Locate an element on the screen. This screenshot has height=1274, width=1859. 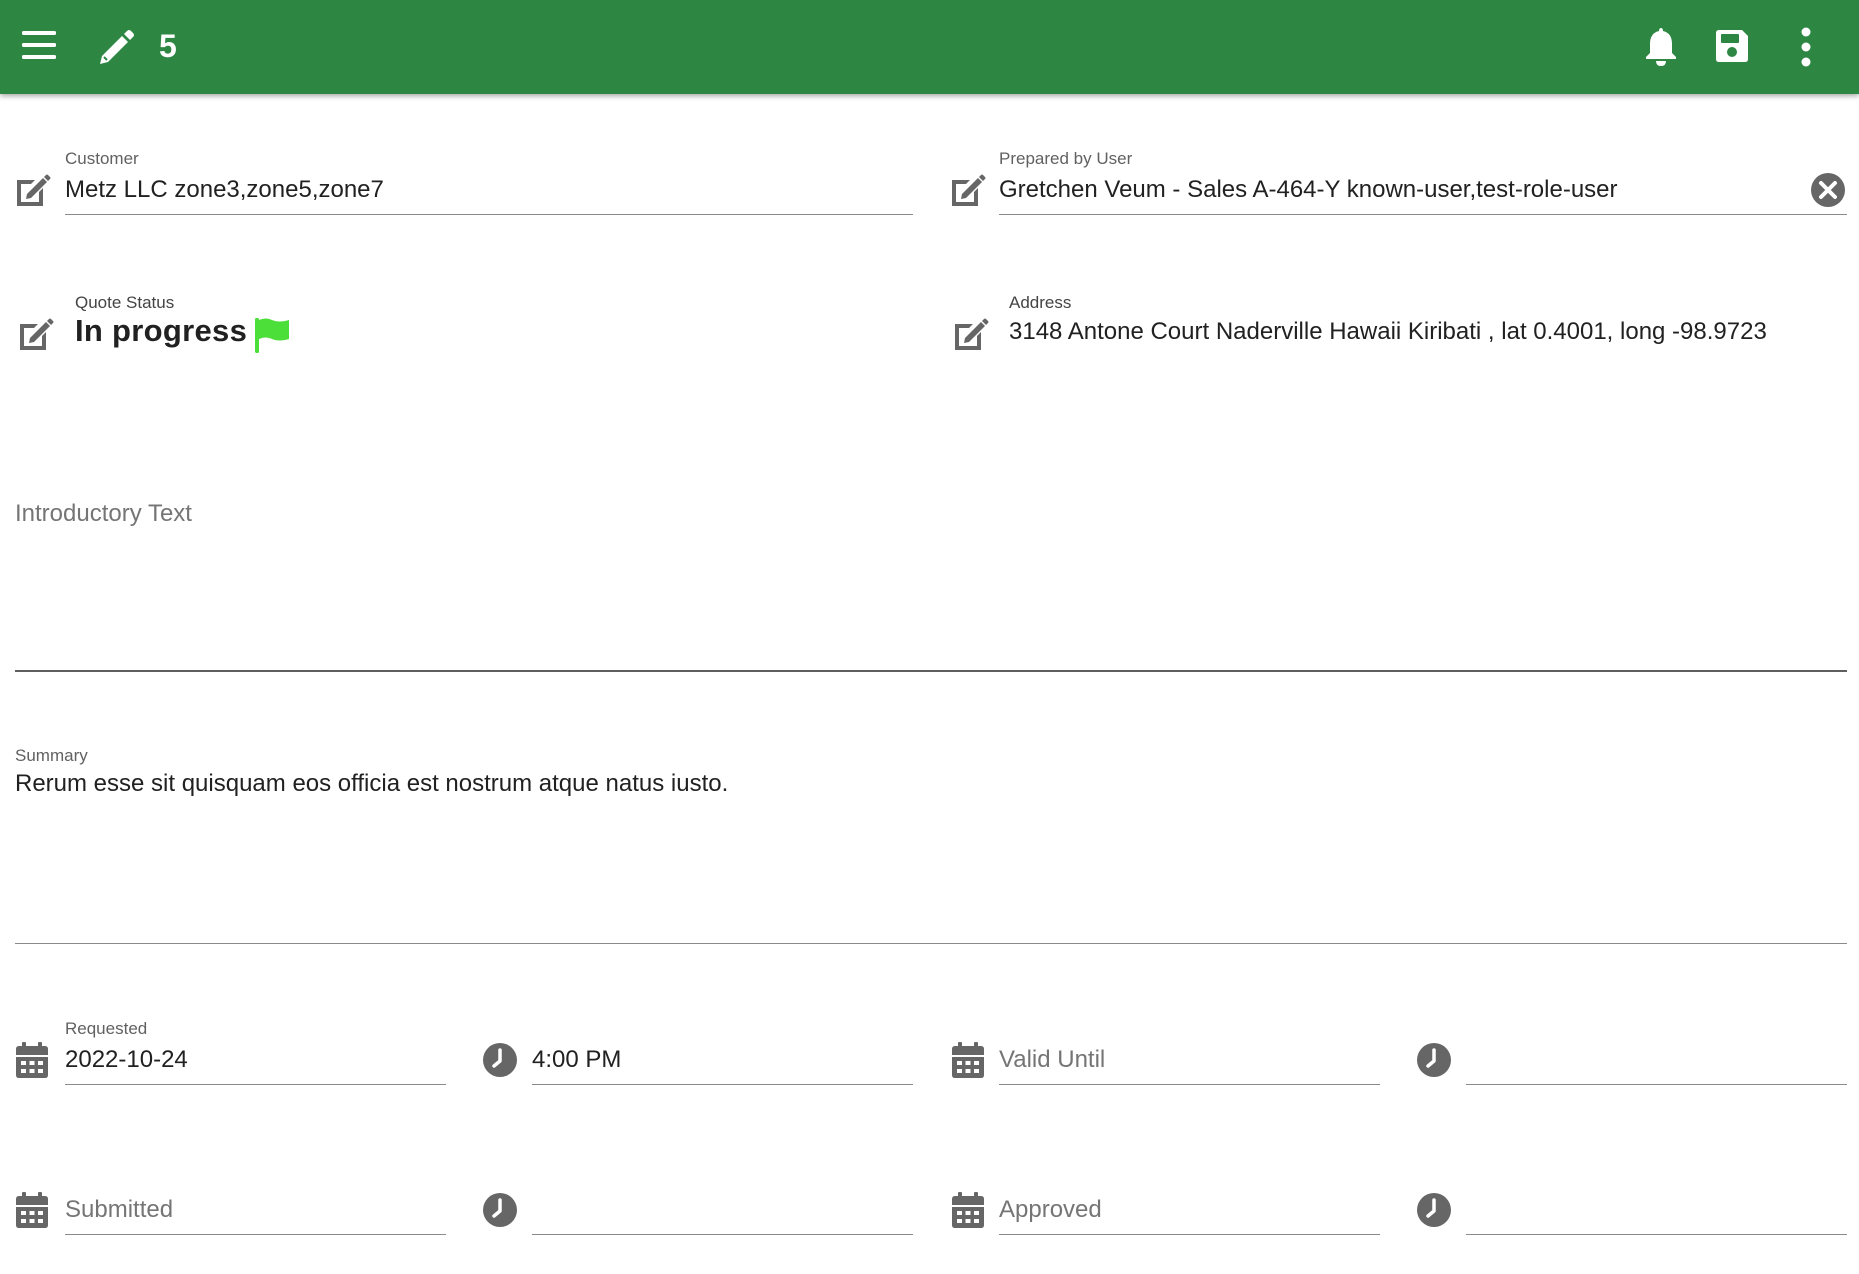
submitted-date-underline is located at coordinates (255, 1234).